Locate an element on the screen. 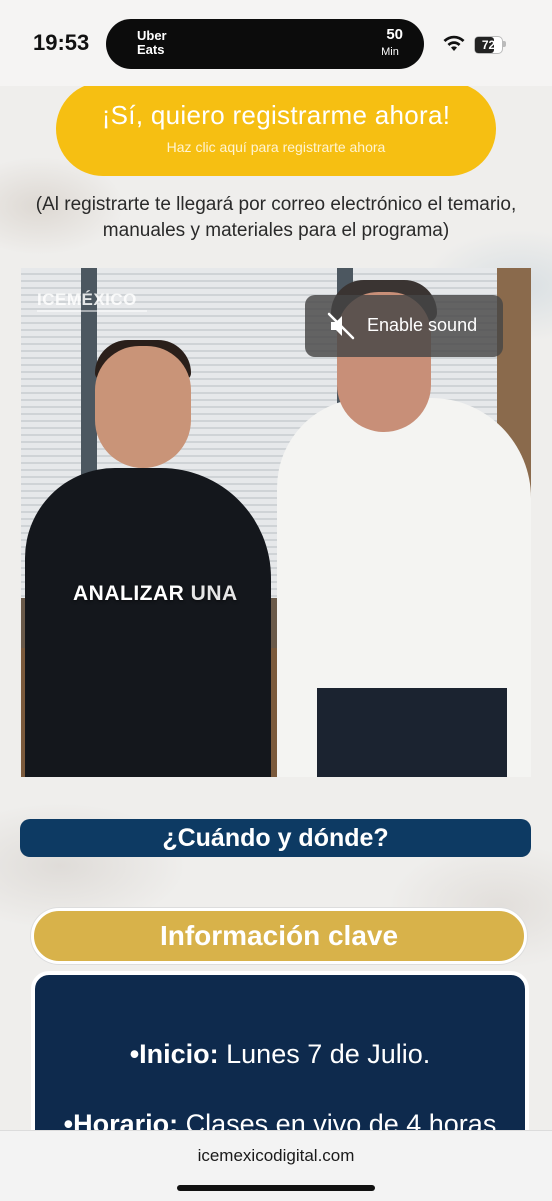  when-where-heading-text: ¿Cuándo y dónde? is located at coordinates (275, 838).